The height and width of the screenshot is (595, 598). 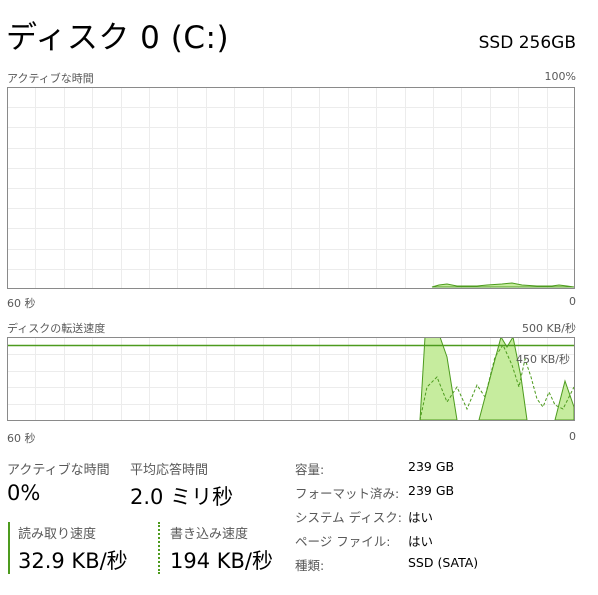 I want to click on write-speed-label: 書き込み速度, so click(x=209, y=534).